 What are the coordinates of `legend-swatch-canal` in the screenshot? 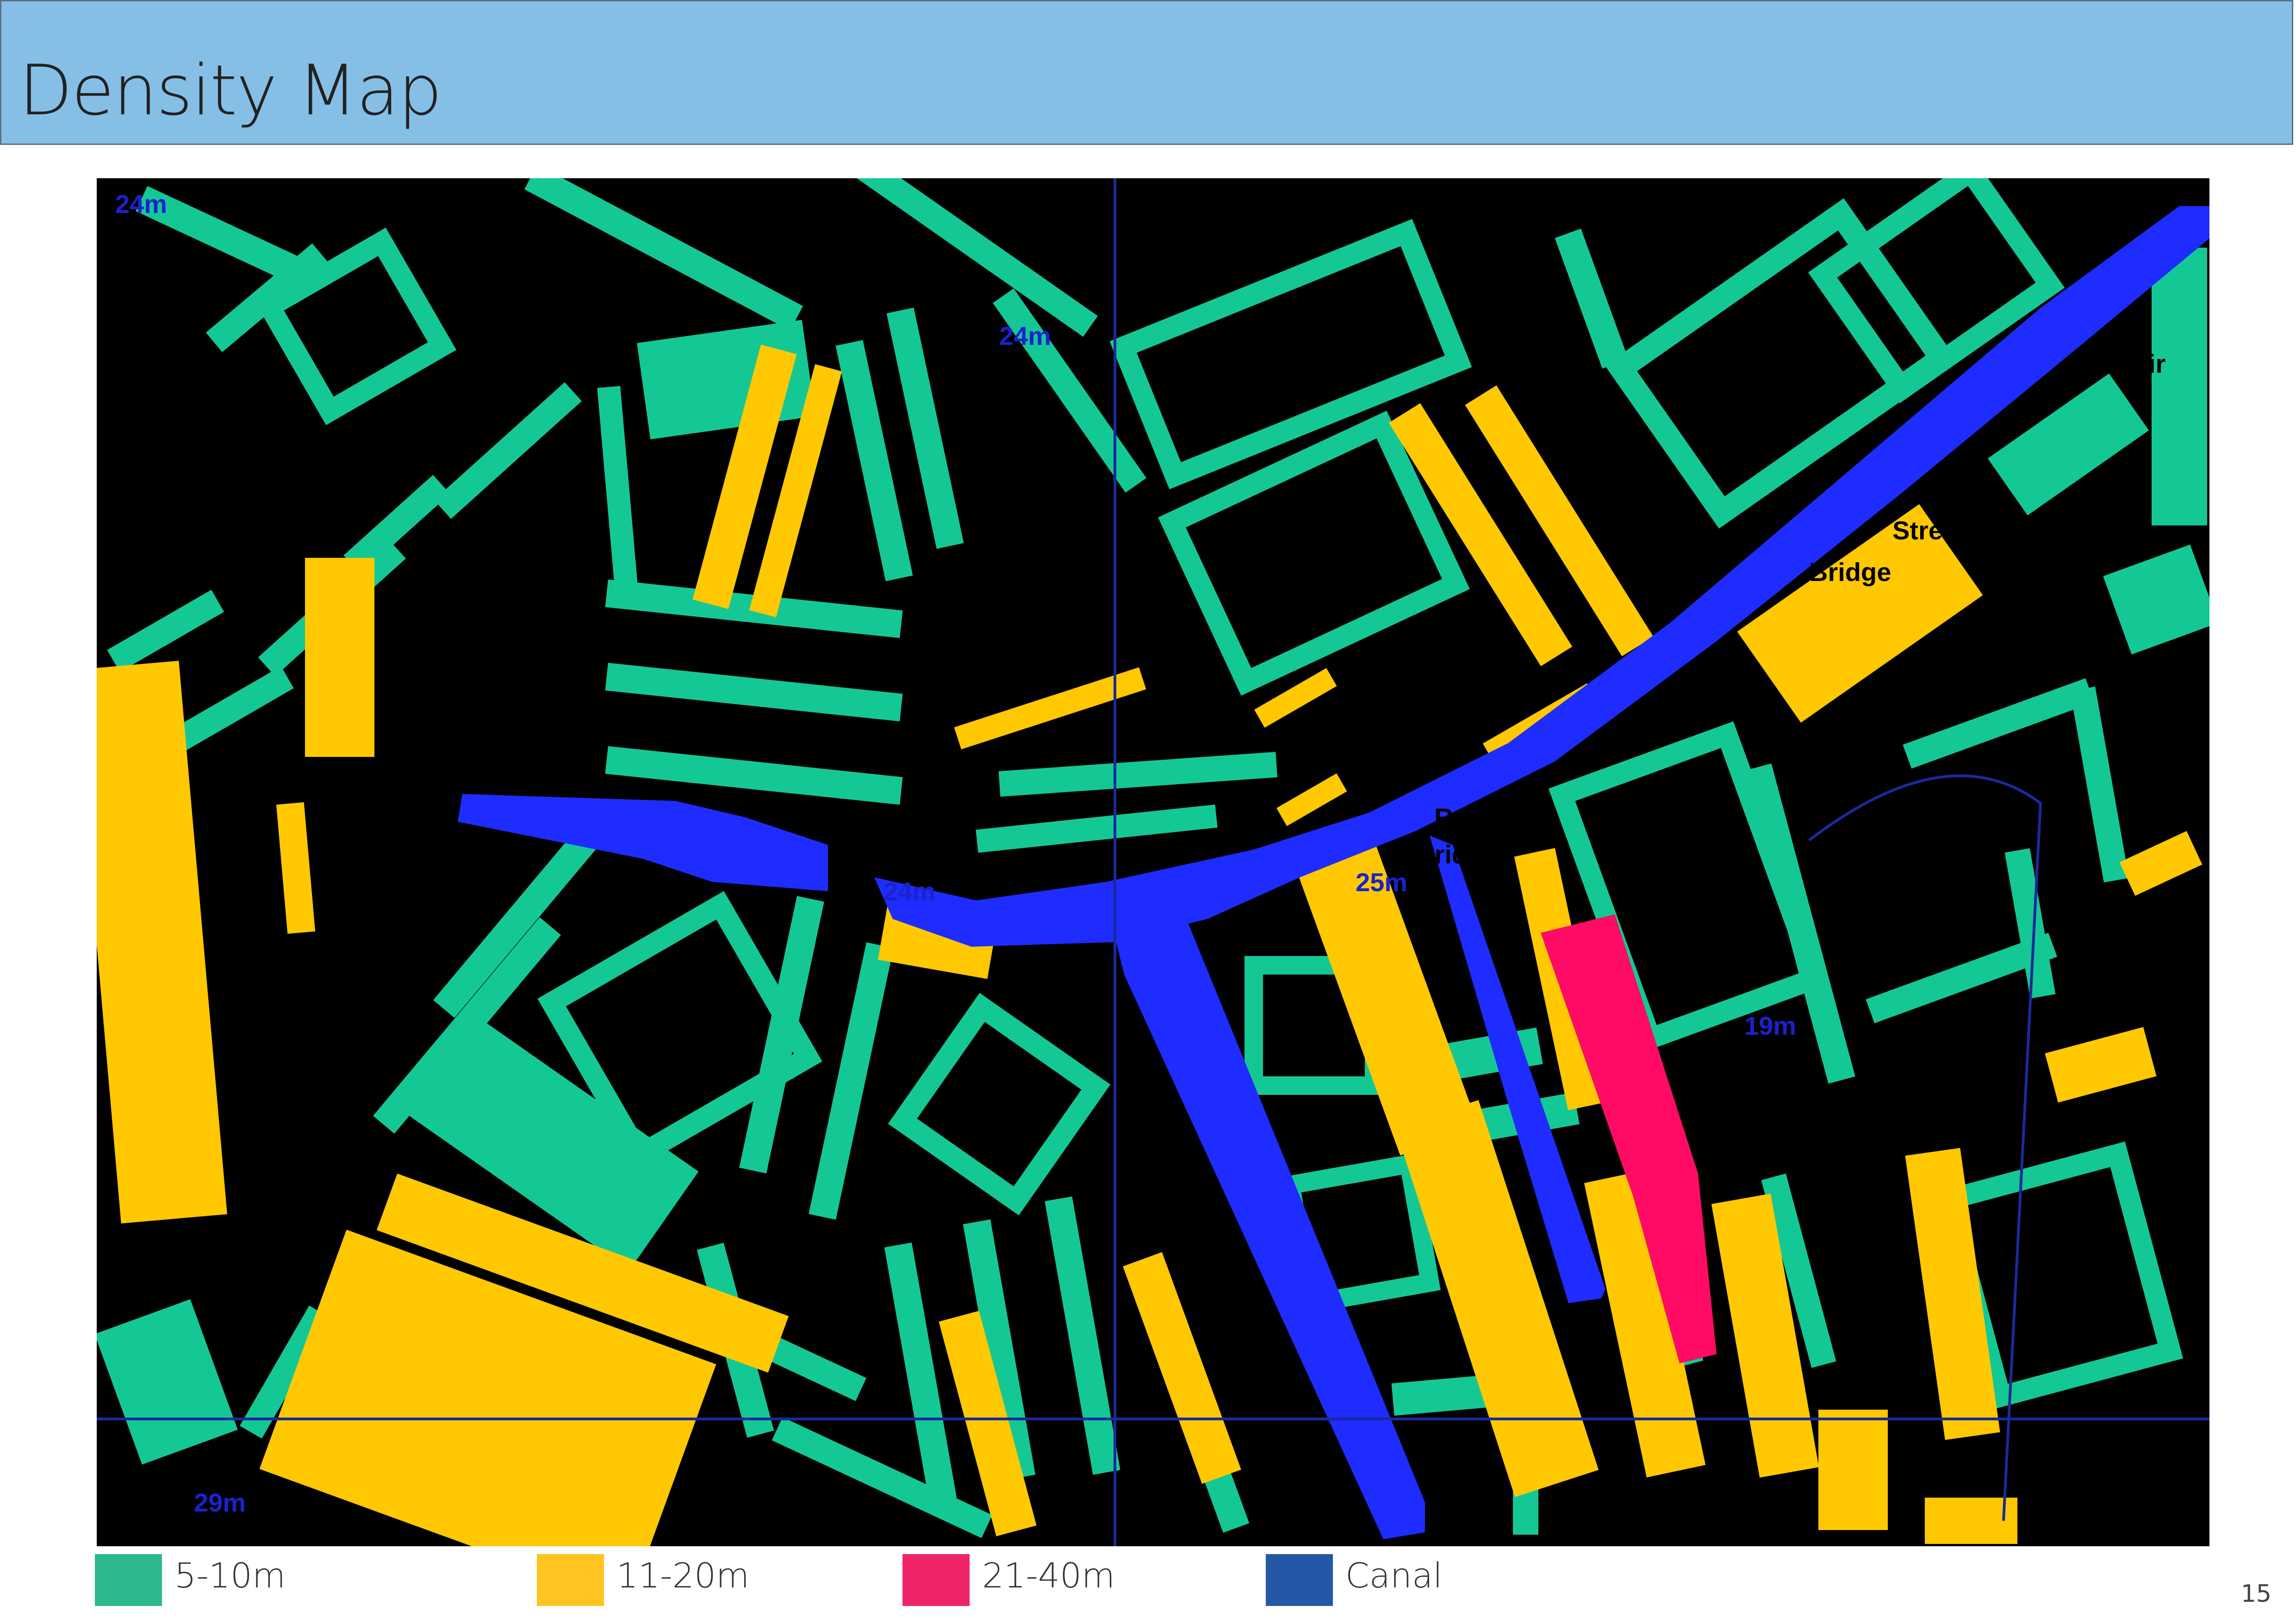 It's located at (1299, 1580).